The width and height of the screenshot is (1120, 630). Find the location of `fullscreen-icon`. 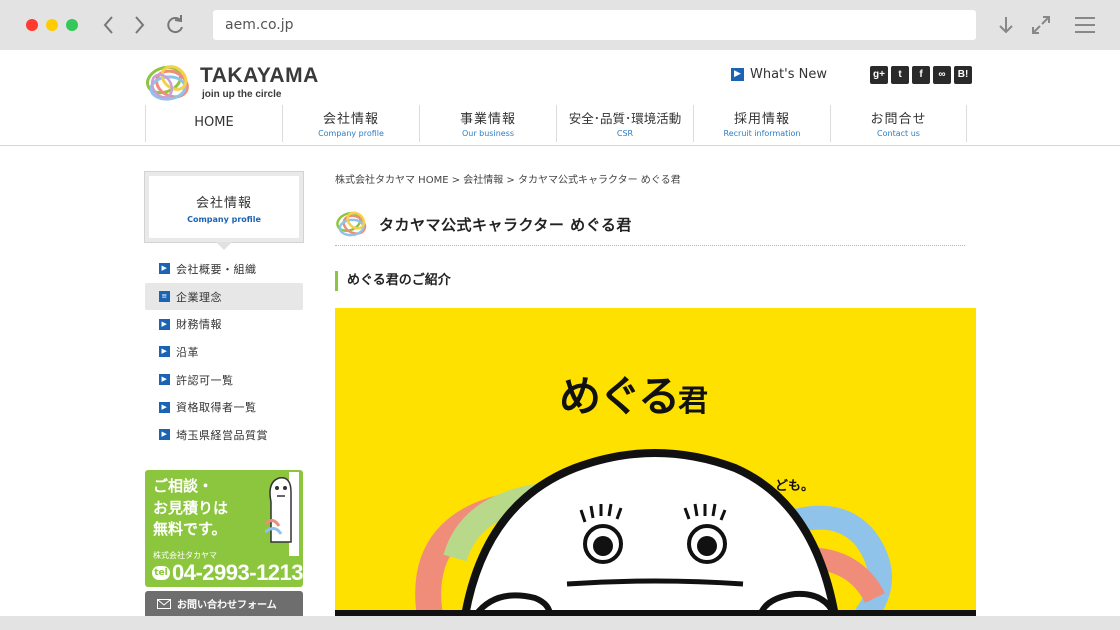

fullscreen-icon is located at coordinates (1041, 25).